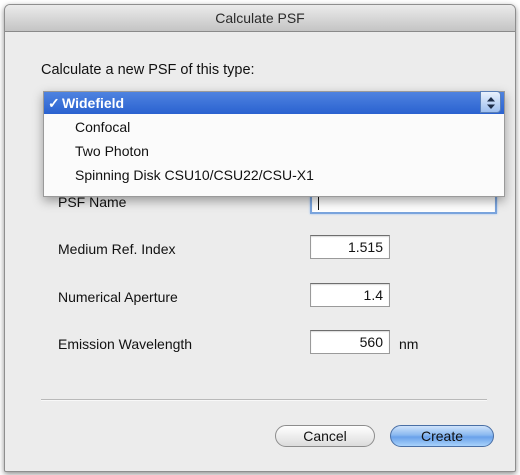 Image resolution: width=520 pixels, height=475 pixels. I want to click on divider, so click(264, 400).